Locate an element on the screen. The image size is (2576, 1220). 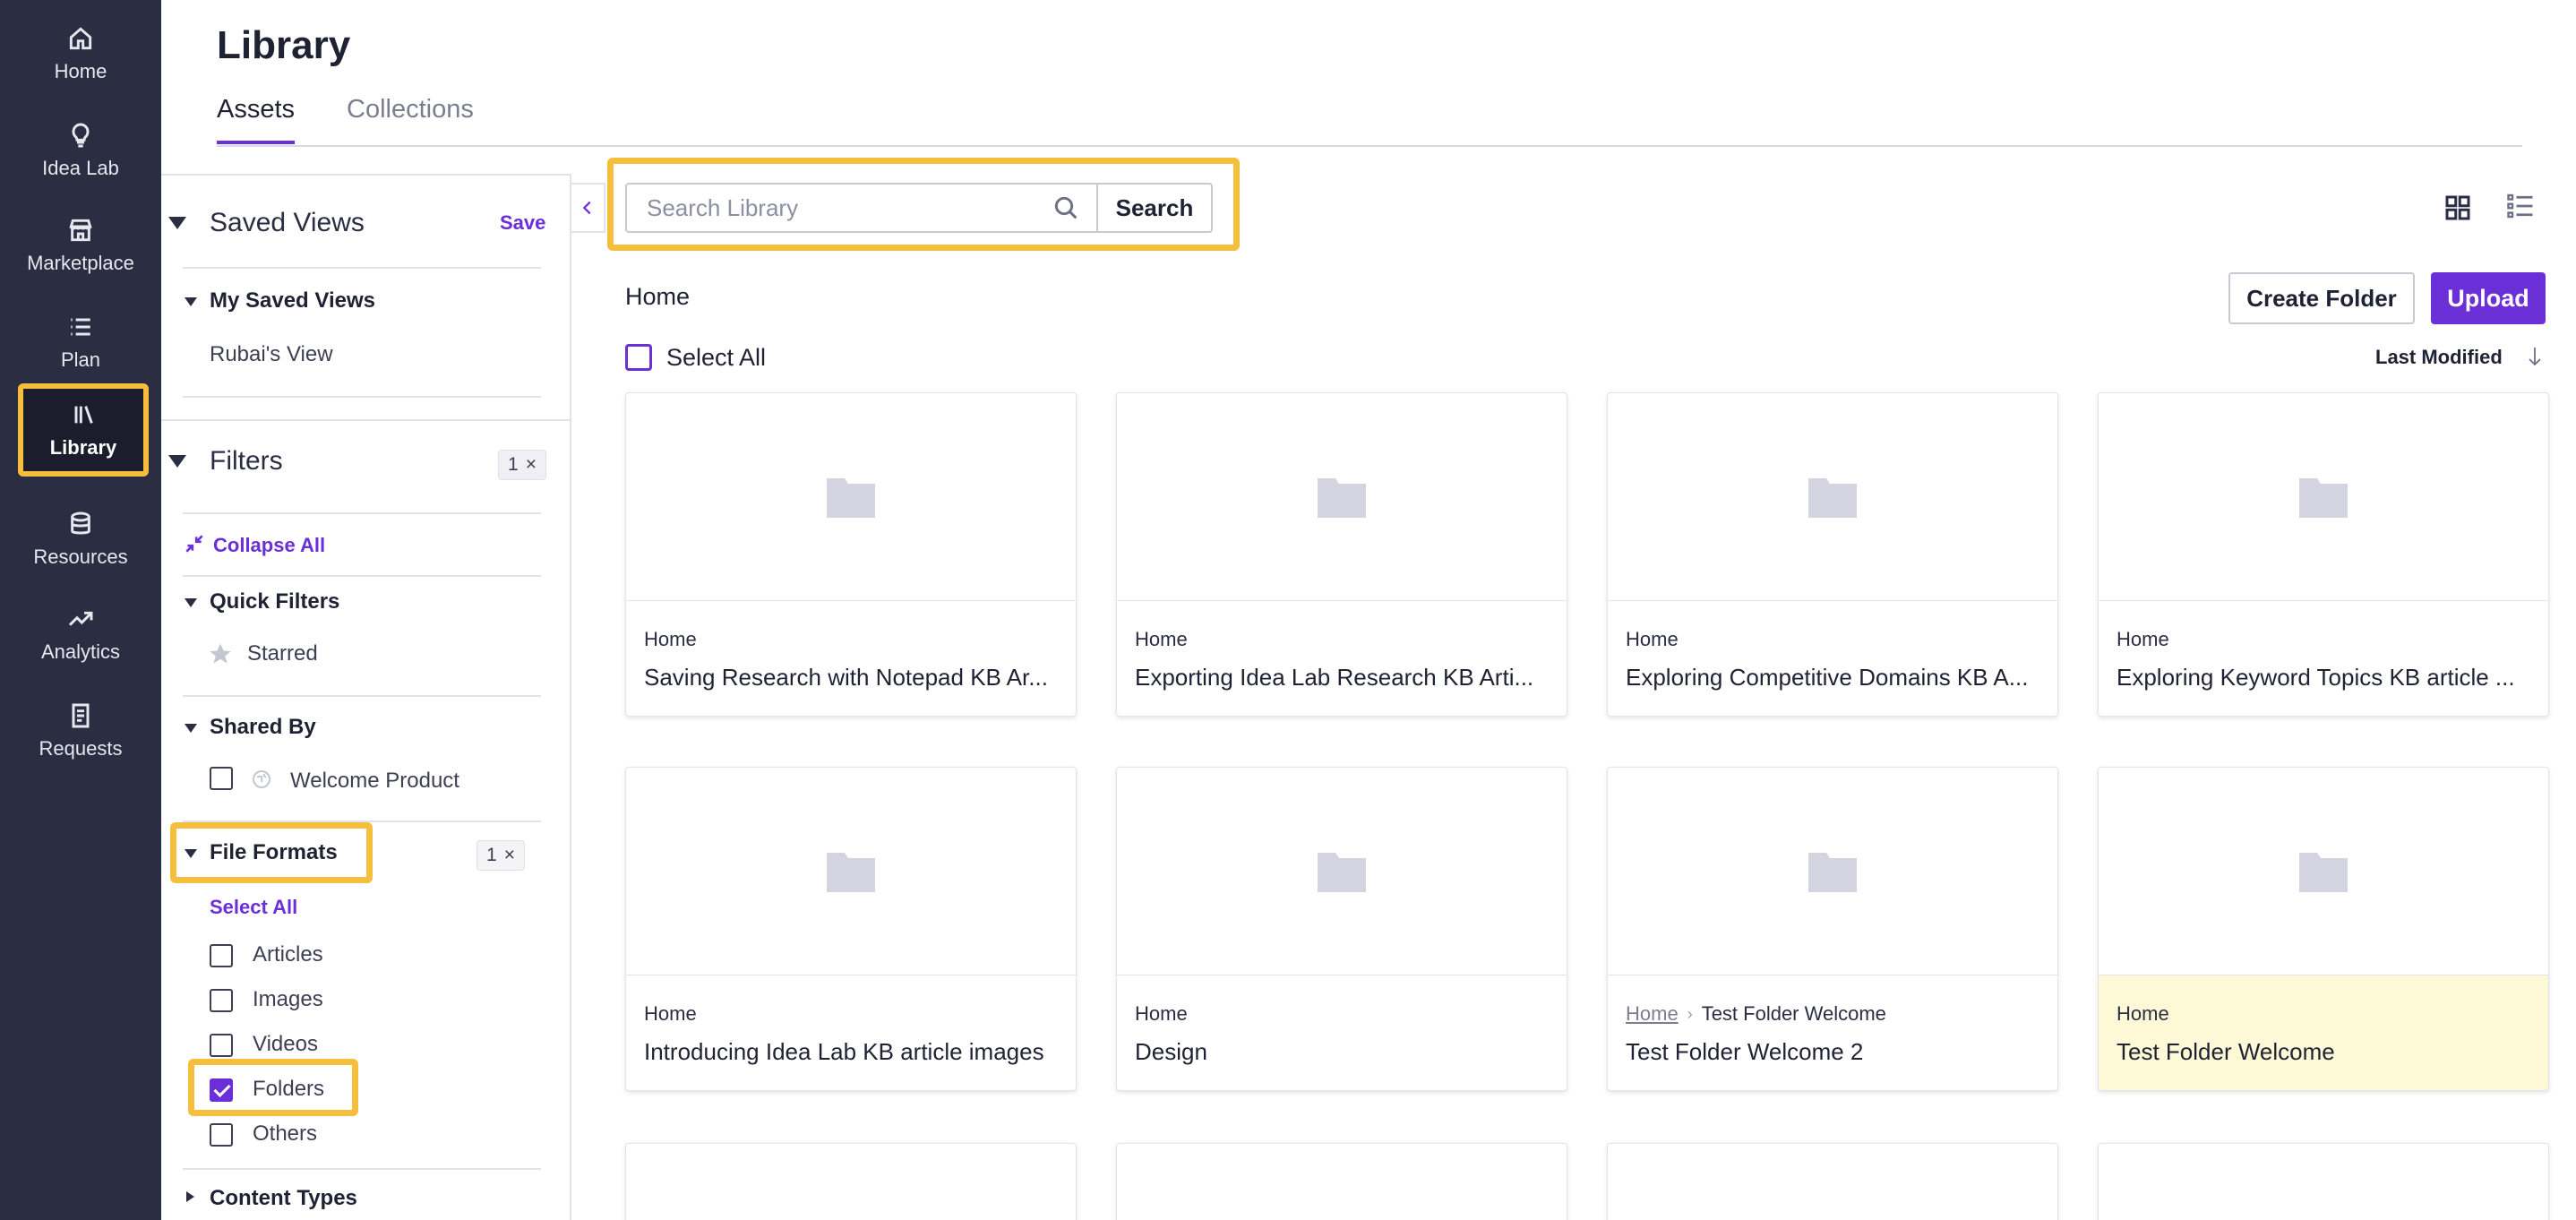
nav-item-idea-lab: Idea Lab is located at coordinates (80, 151).